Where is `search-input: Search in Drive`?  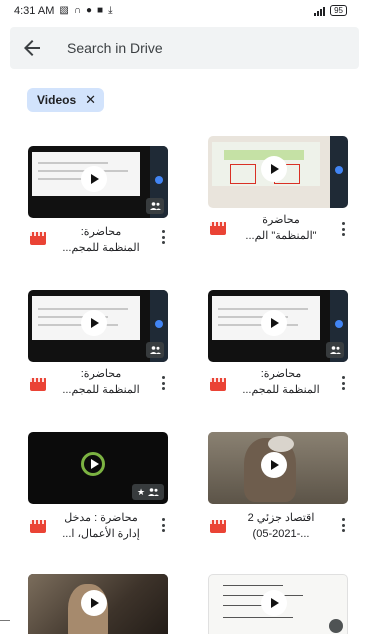
search-input: Search in Drive is located at coordinates (115, 48).